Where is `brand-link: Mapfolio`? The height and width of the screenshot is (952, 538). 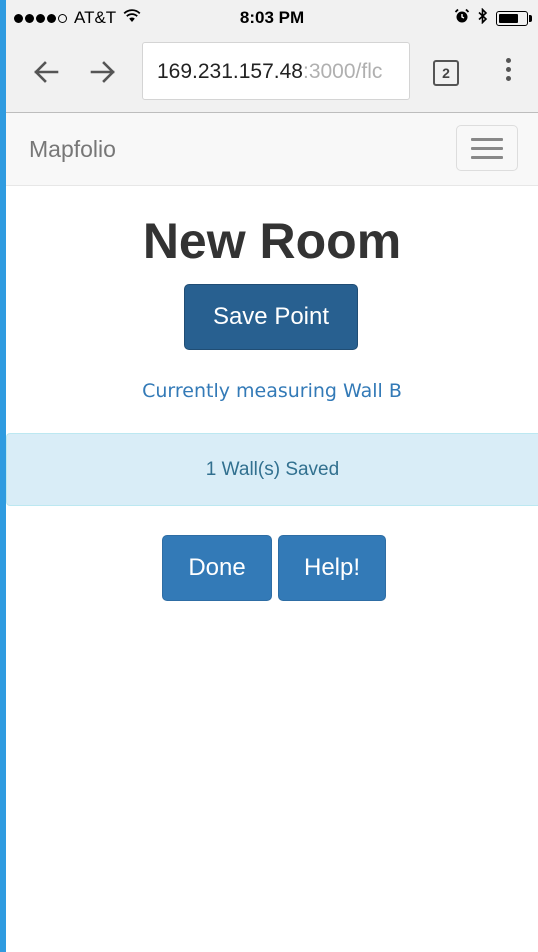 brand-link: Mapfolio is located at coordinates (72, 149).